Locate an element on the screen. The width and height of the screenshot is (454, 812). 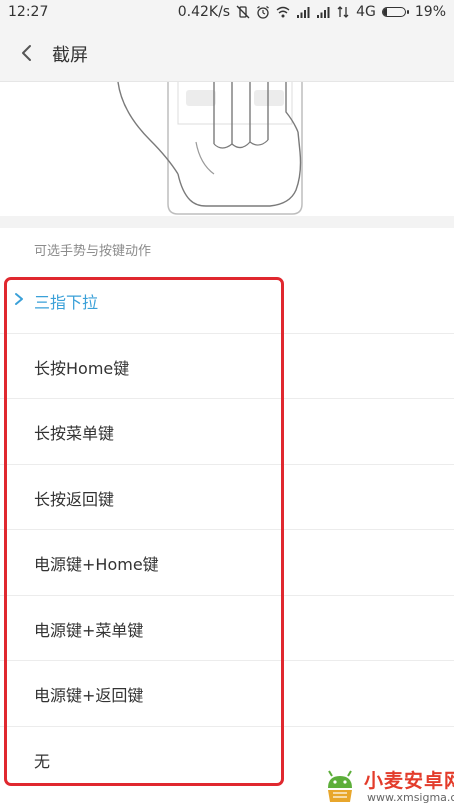
option-label: 电源键+Home键 is located at coordinates (96, 564).